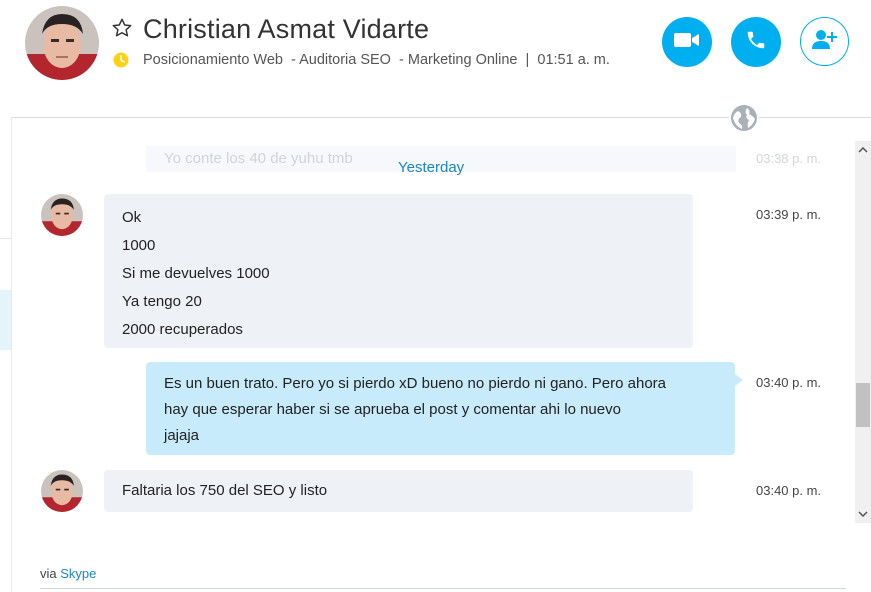  Describe the element at coordinates (48, 573) in the screenshot. I see `via-label: via` at that location.